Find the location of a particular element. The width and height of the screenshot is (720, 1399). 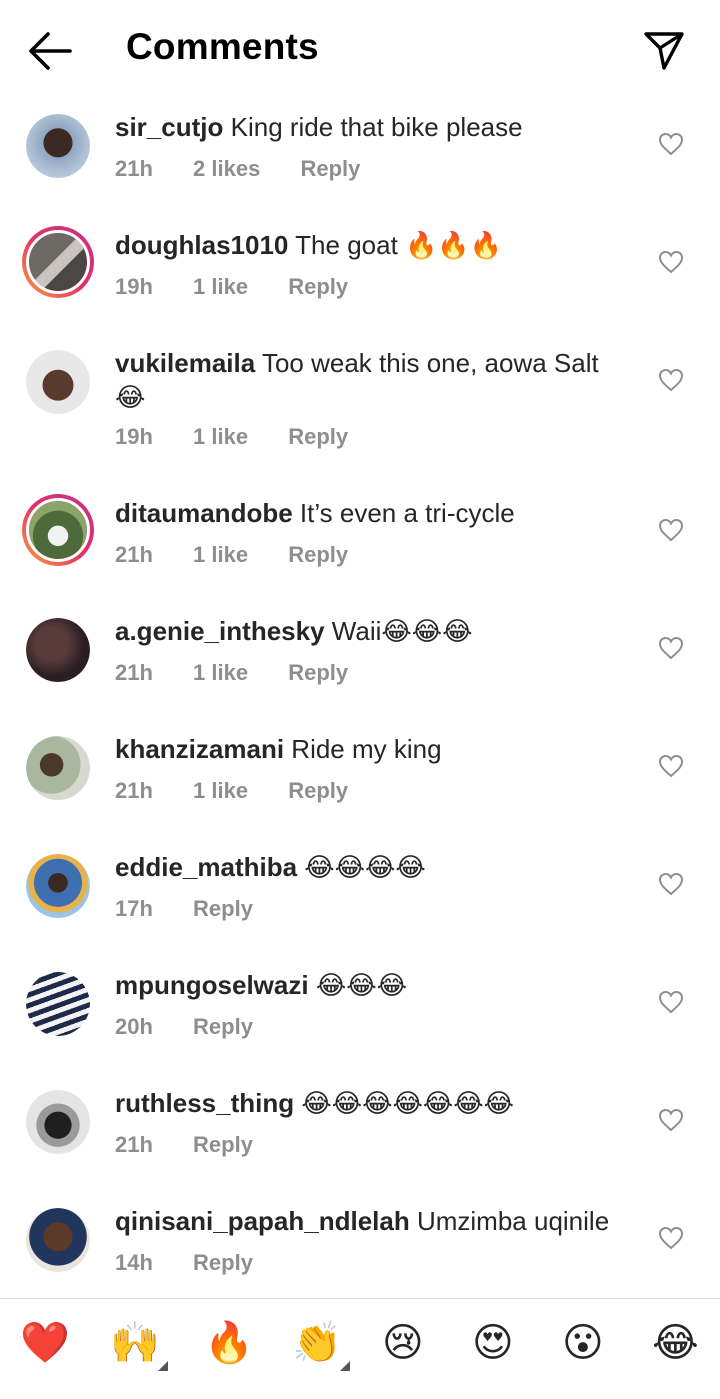

comment-username: ditaumandobe is located at coordinates (204, 513).